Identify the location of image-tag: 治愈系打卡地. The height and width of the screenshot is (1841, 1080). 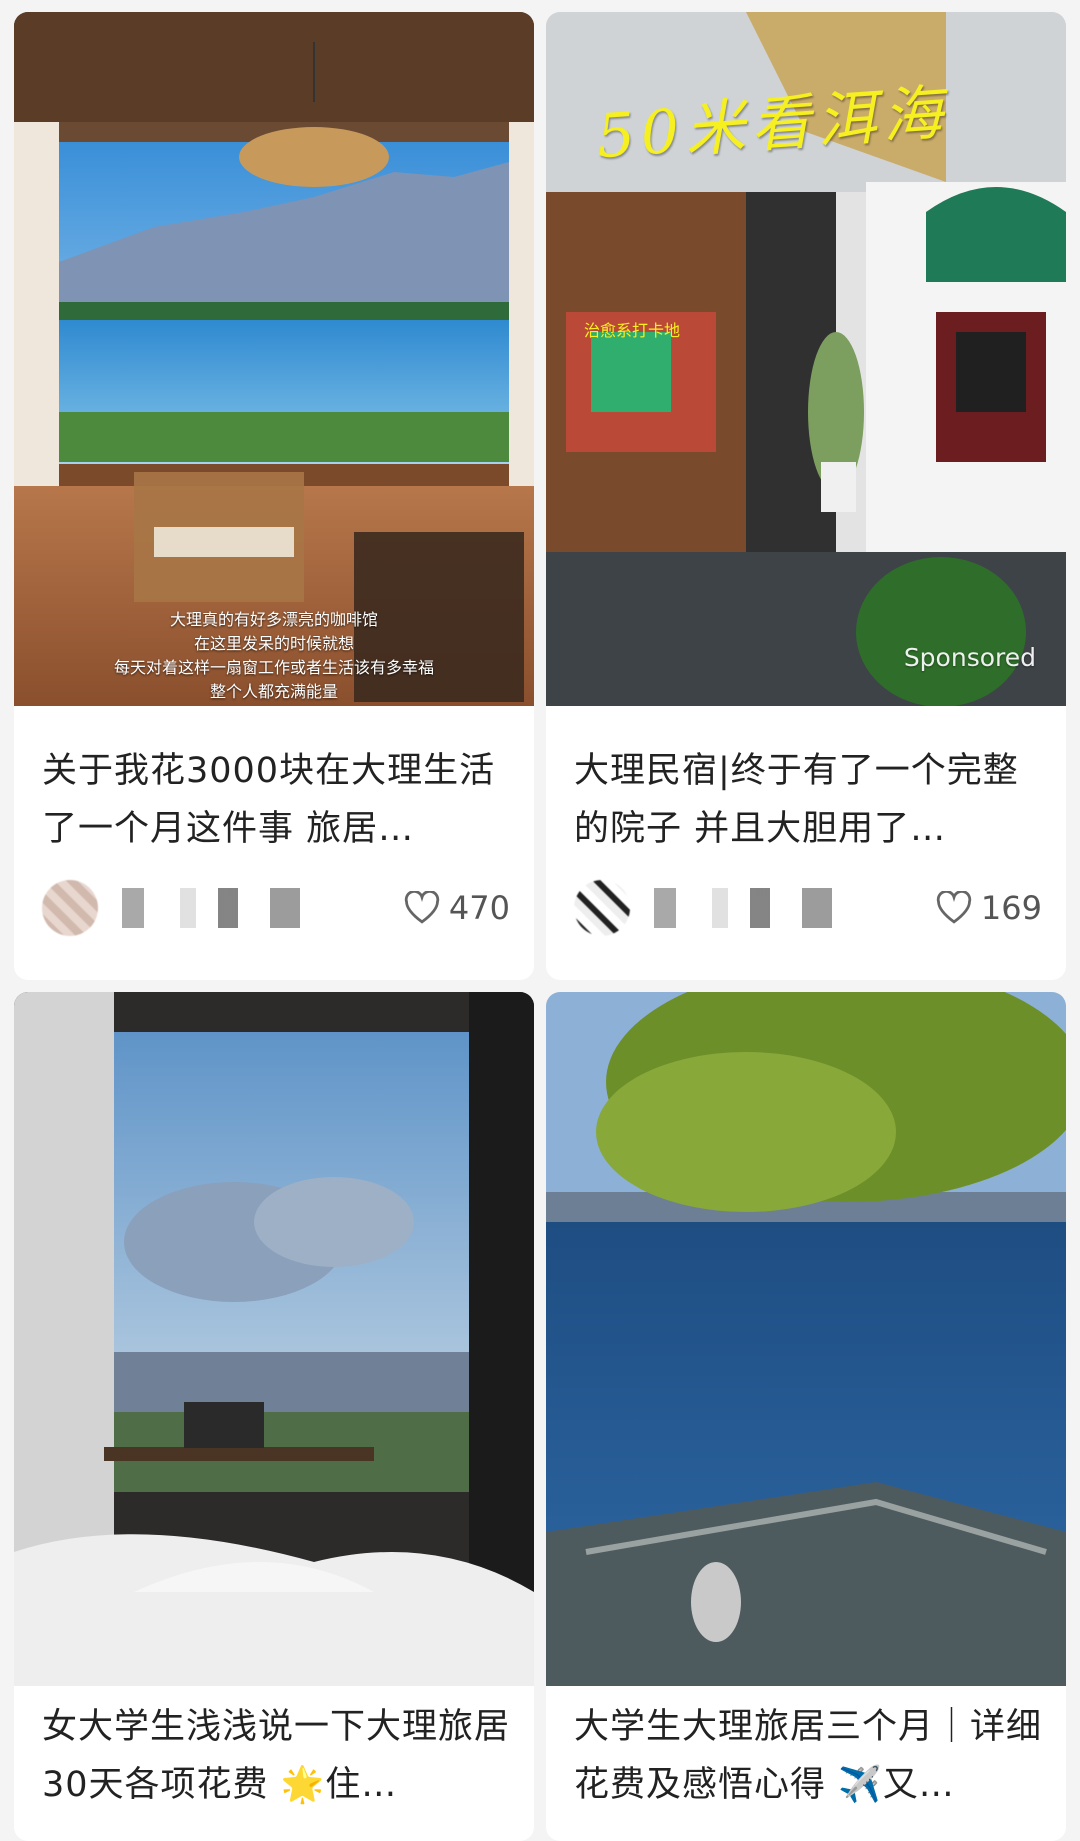
(632, 330).